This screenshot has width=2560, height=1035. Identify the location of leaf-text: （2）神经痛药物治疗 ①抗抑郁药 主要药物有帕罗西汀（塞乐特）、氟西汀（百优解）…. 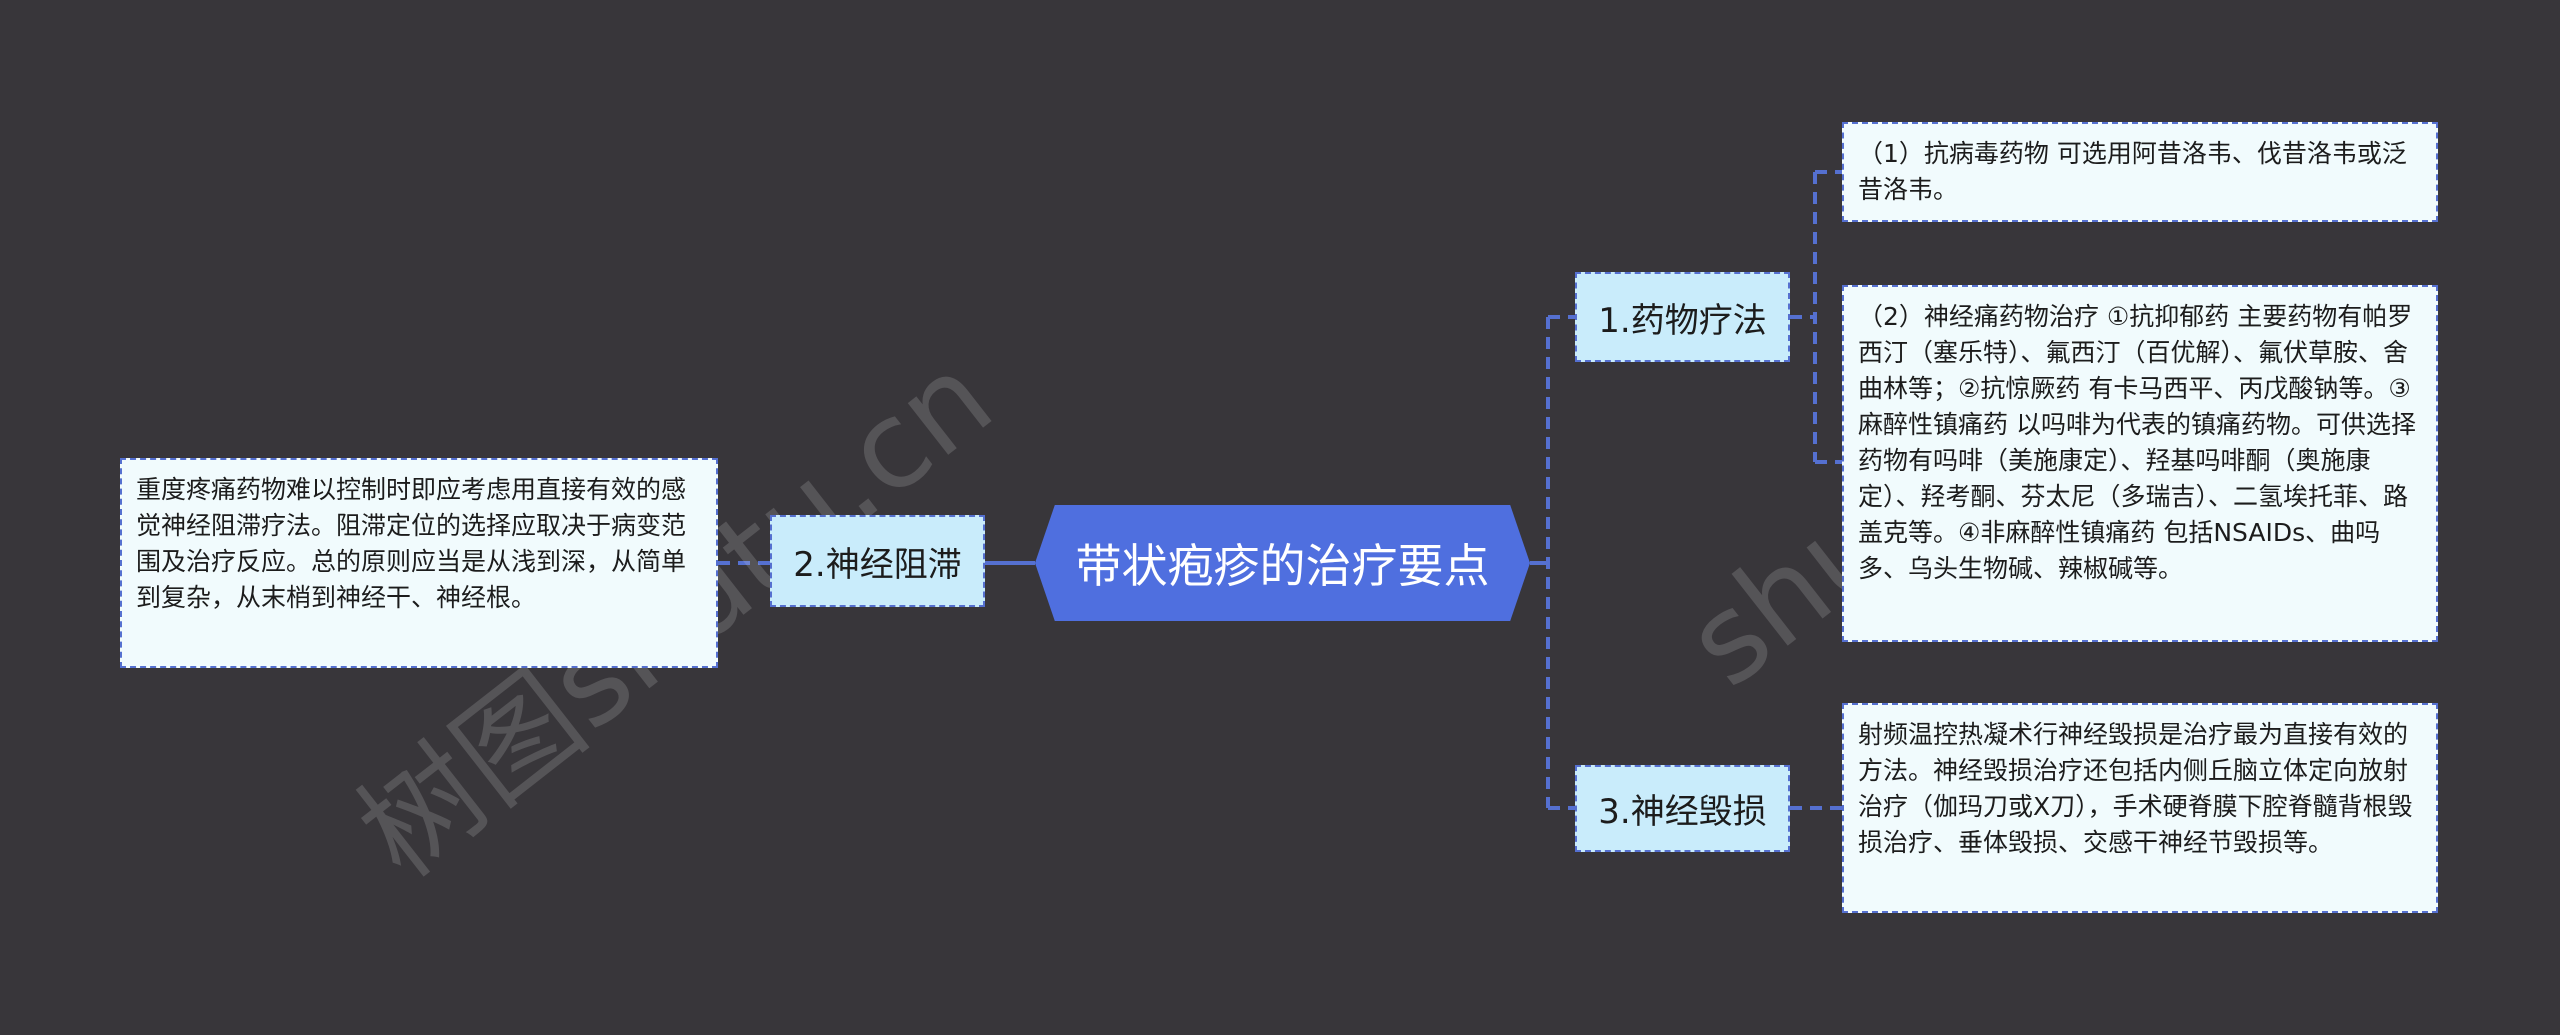
(2137, 442).